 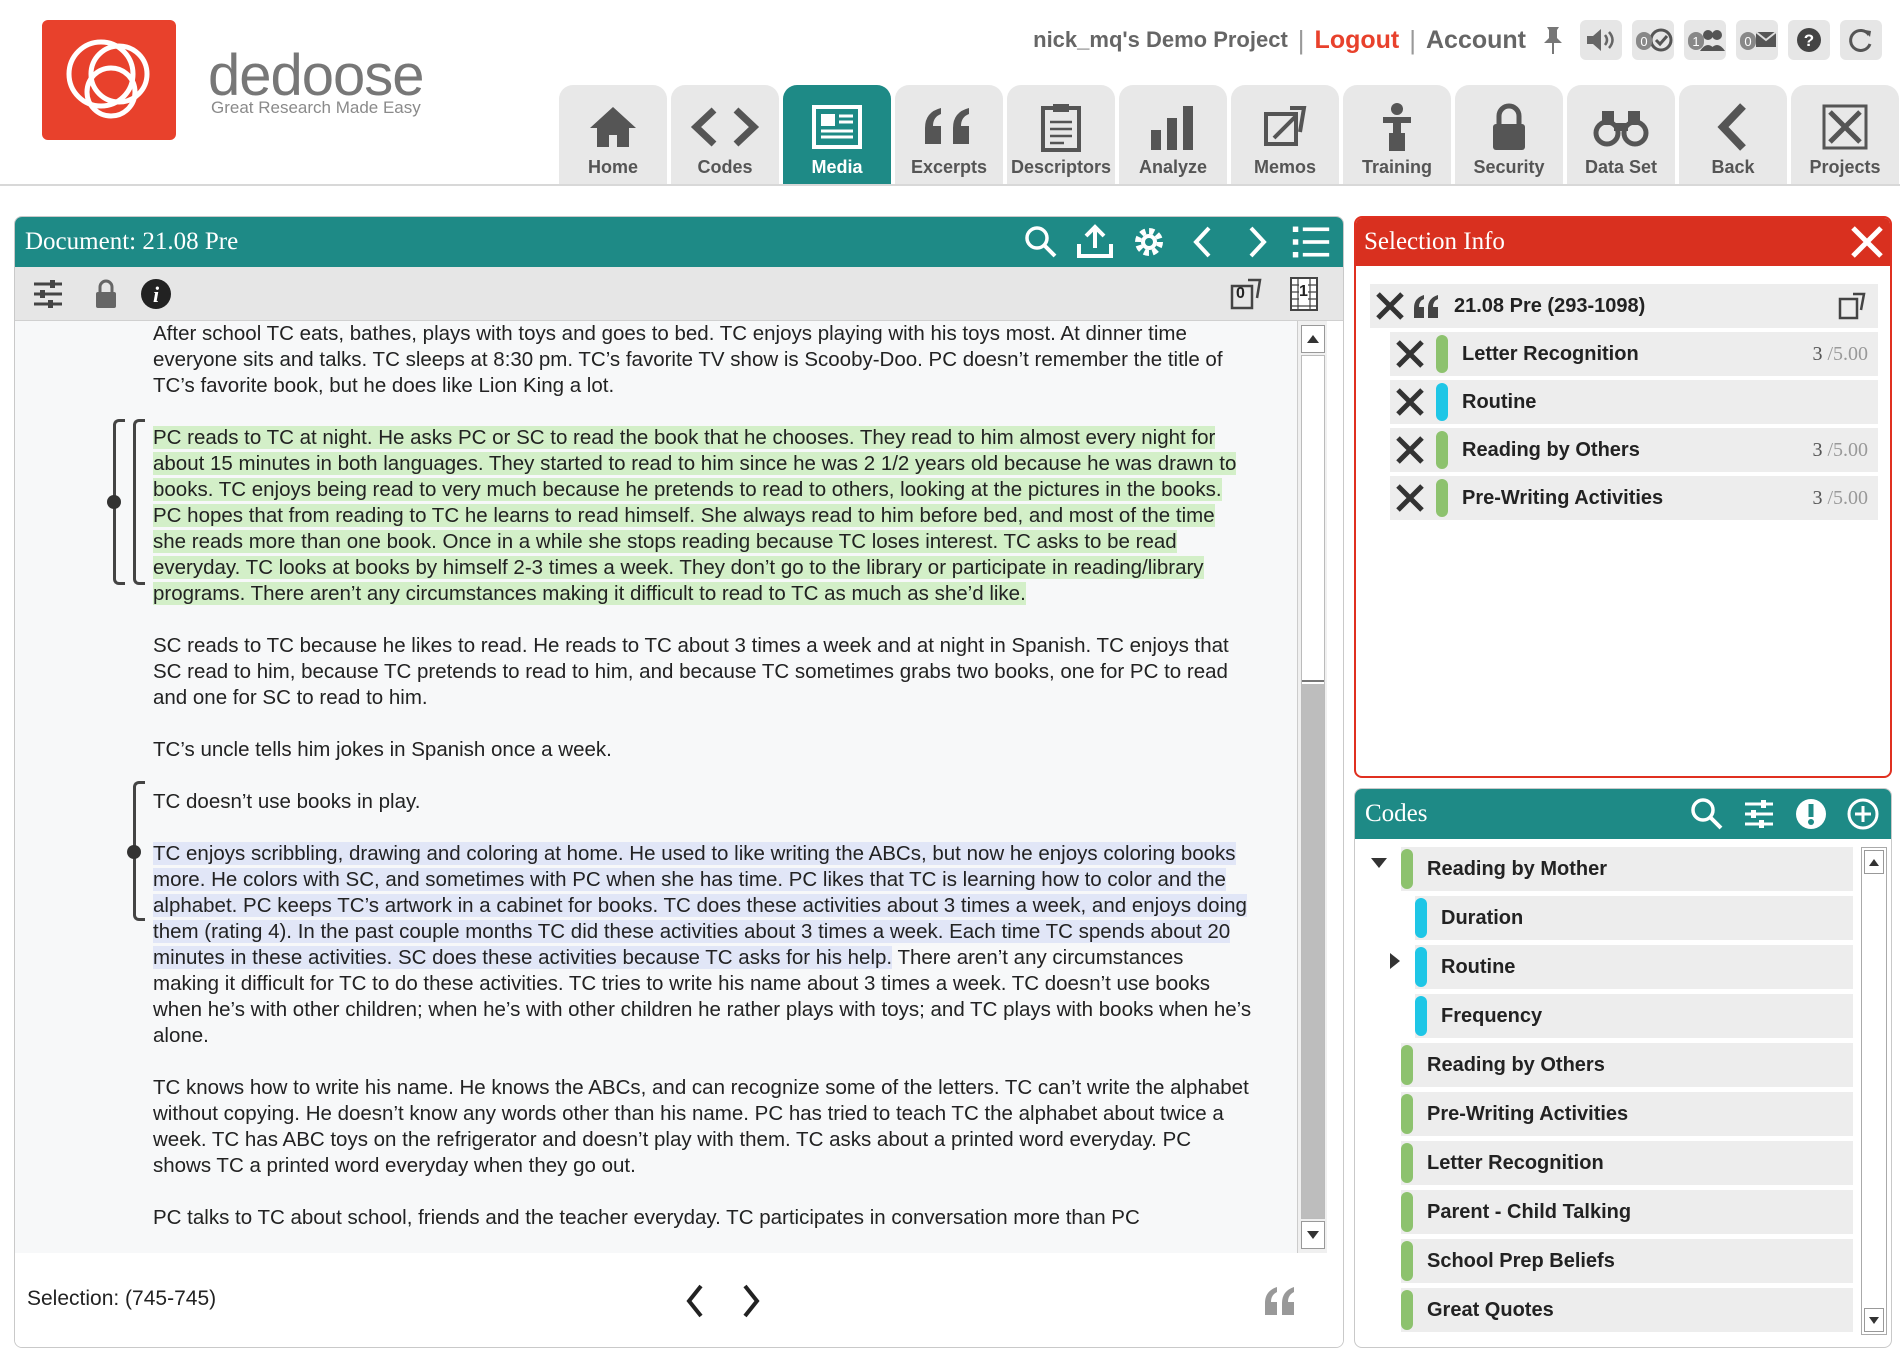 I want to click on codes-scrollbar, so click(x=1874, y=1091).